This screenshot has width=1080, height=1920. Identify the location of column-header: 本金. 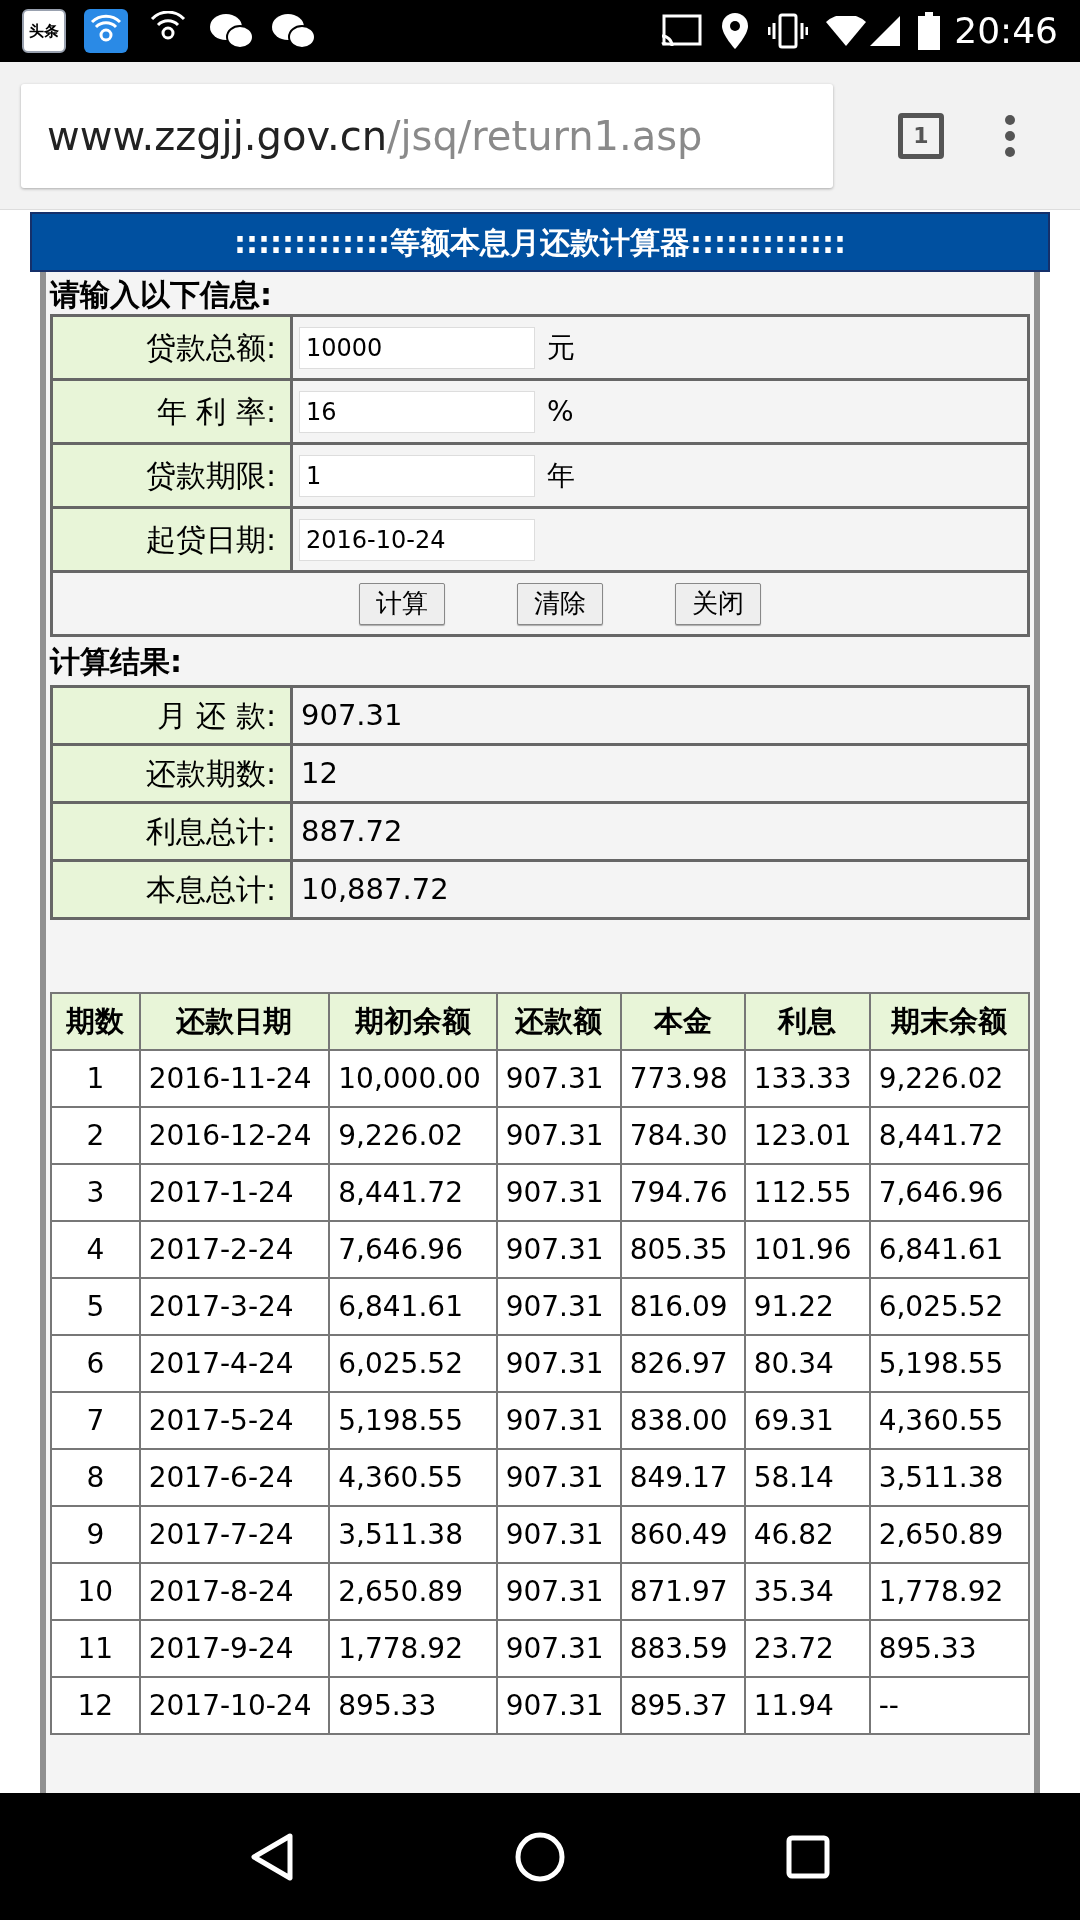
(682, 1021).